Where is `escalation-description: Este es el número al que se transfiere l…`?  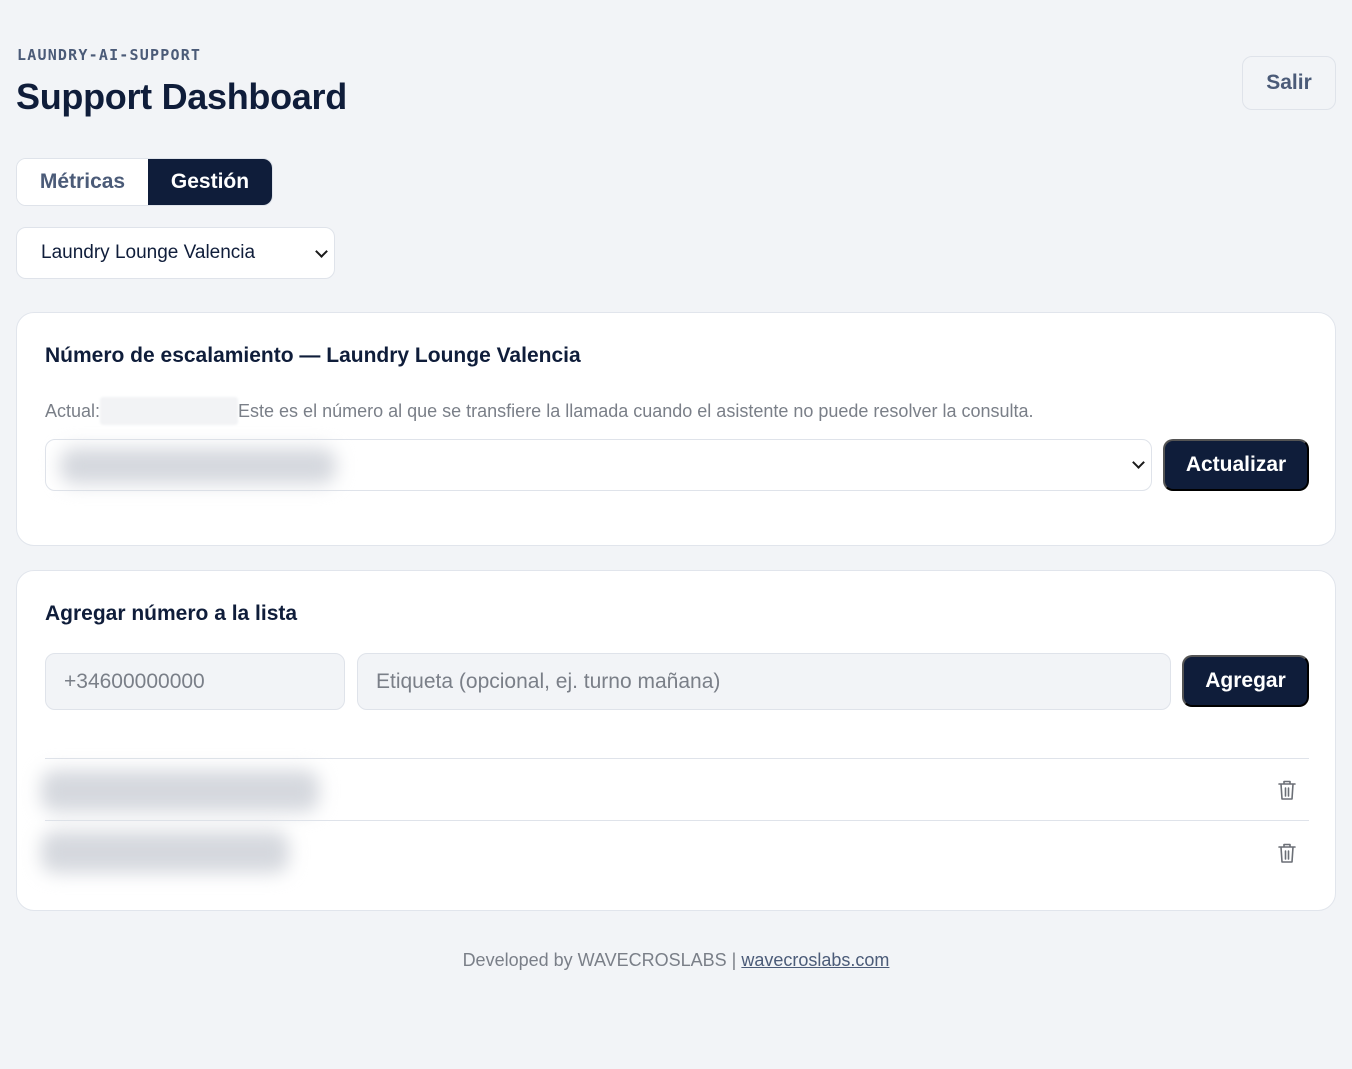 escalation-description: Este es el número al que se transfiere l… is located at coordinates (636, 410).